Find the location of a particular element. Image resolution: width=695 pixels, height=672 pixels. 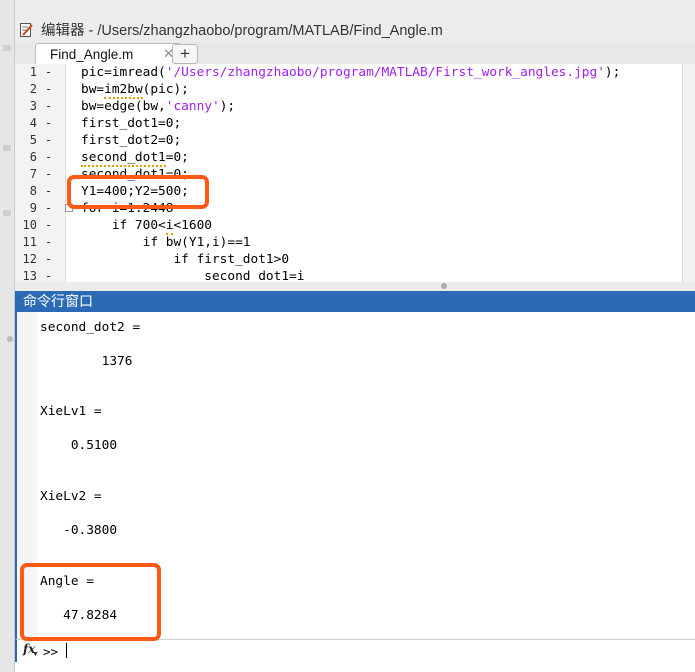

code-token: Y1=400;Y2=500; is located at coordinates (135, 191).